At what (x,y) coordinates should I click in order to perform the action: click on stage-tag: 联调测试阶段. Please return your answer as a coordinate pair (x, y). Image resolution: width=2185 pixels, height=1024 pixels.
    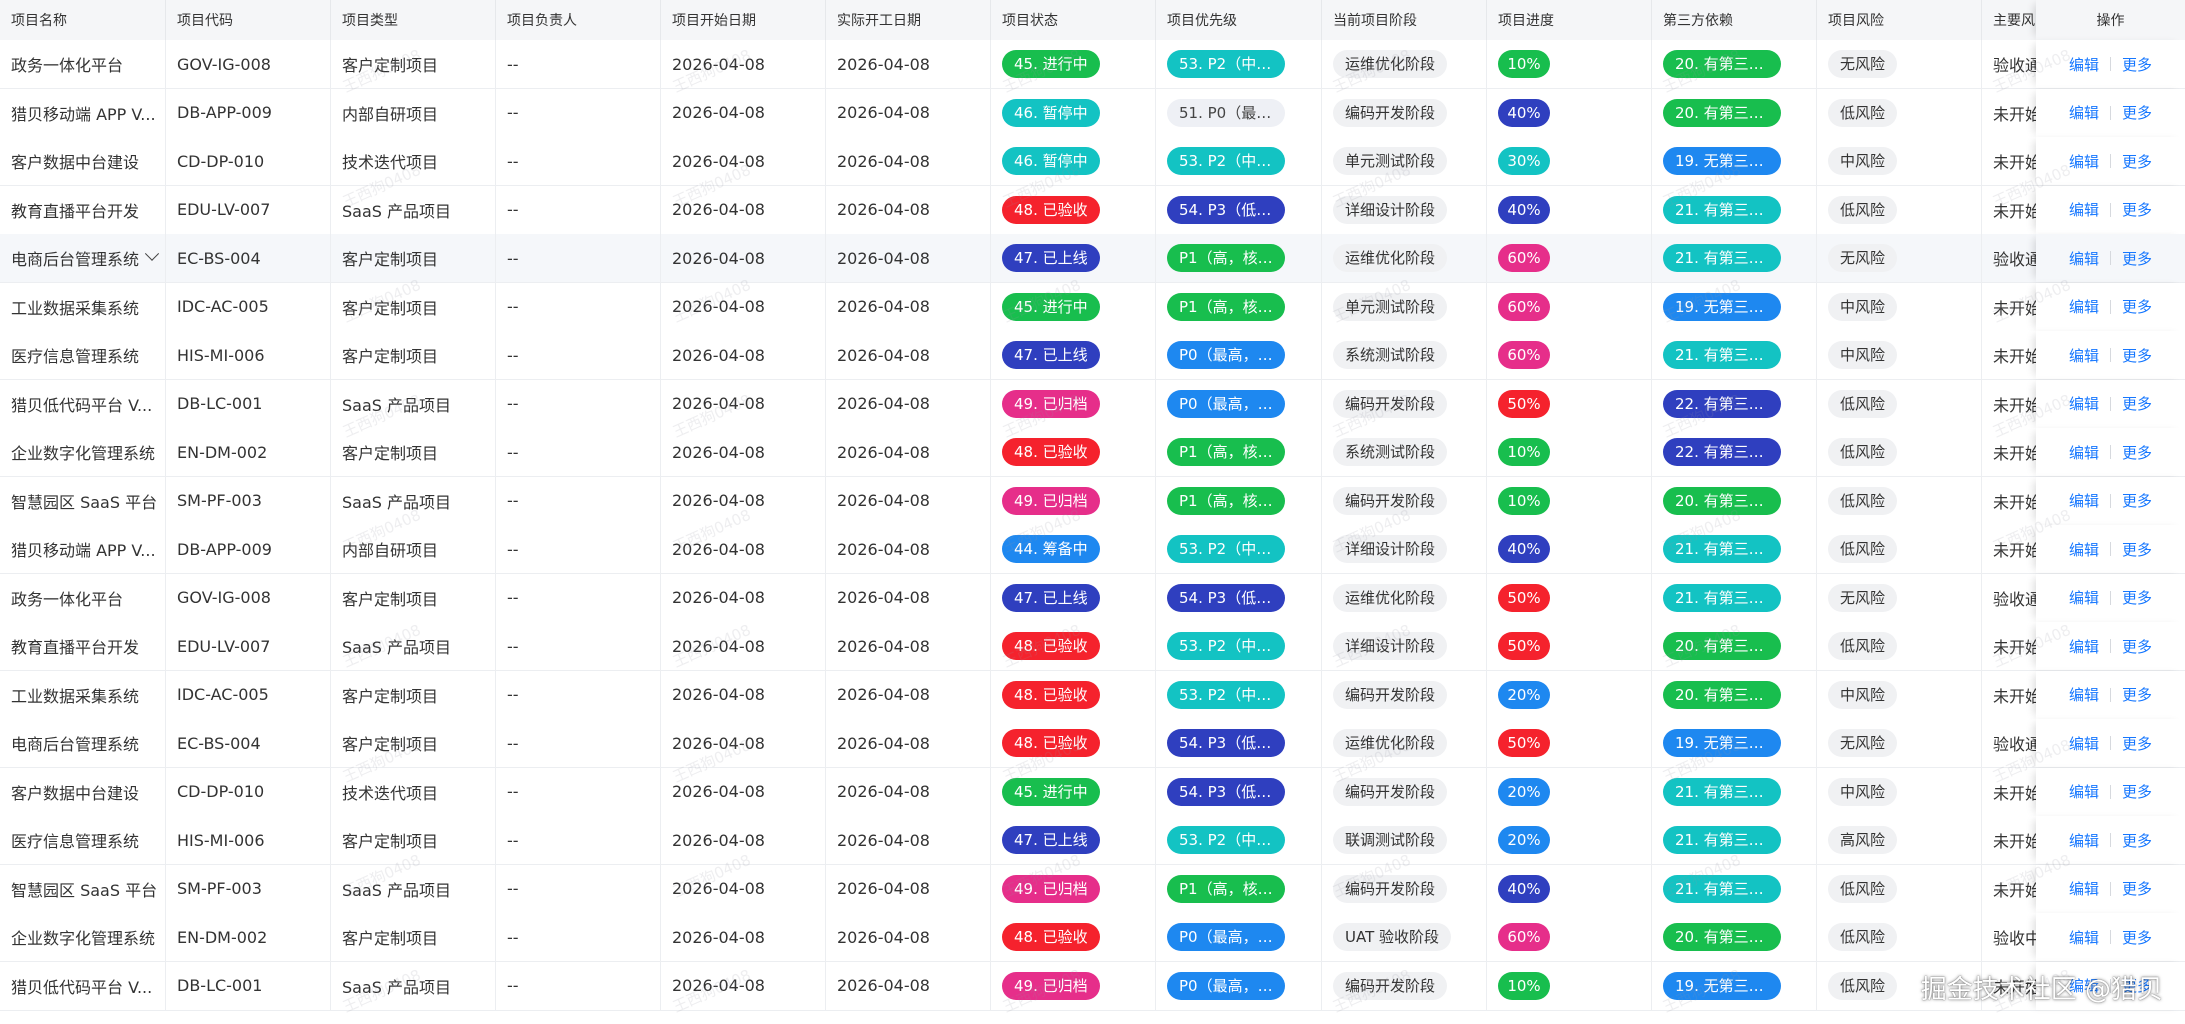
    Looking at the image, I should click on (1390, 840).